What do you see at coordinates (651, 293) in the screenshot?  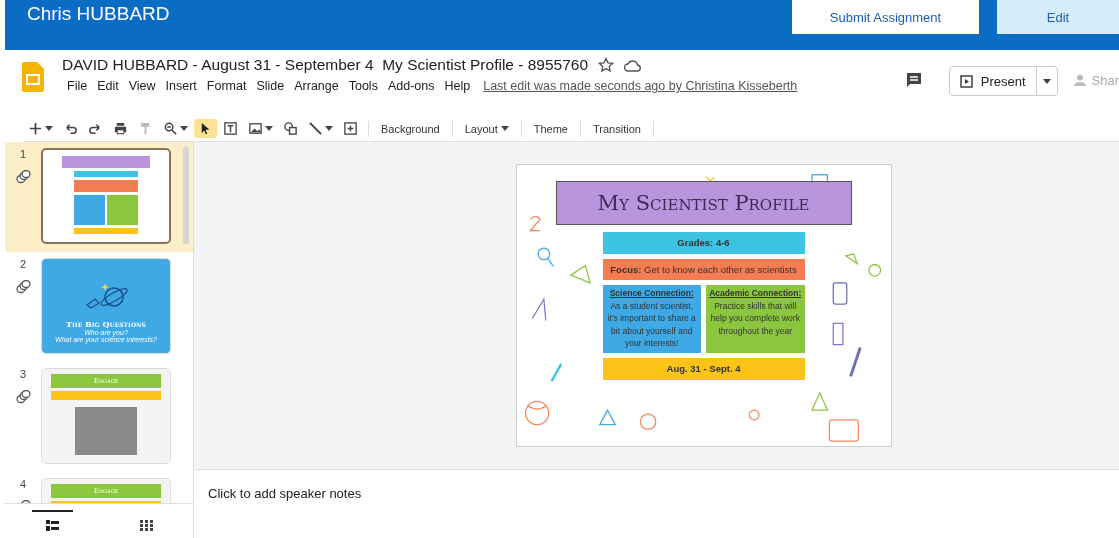 I see `connection-heading: Science Connection:` at bounding box center [651, 293].